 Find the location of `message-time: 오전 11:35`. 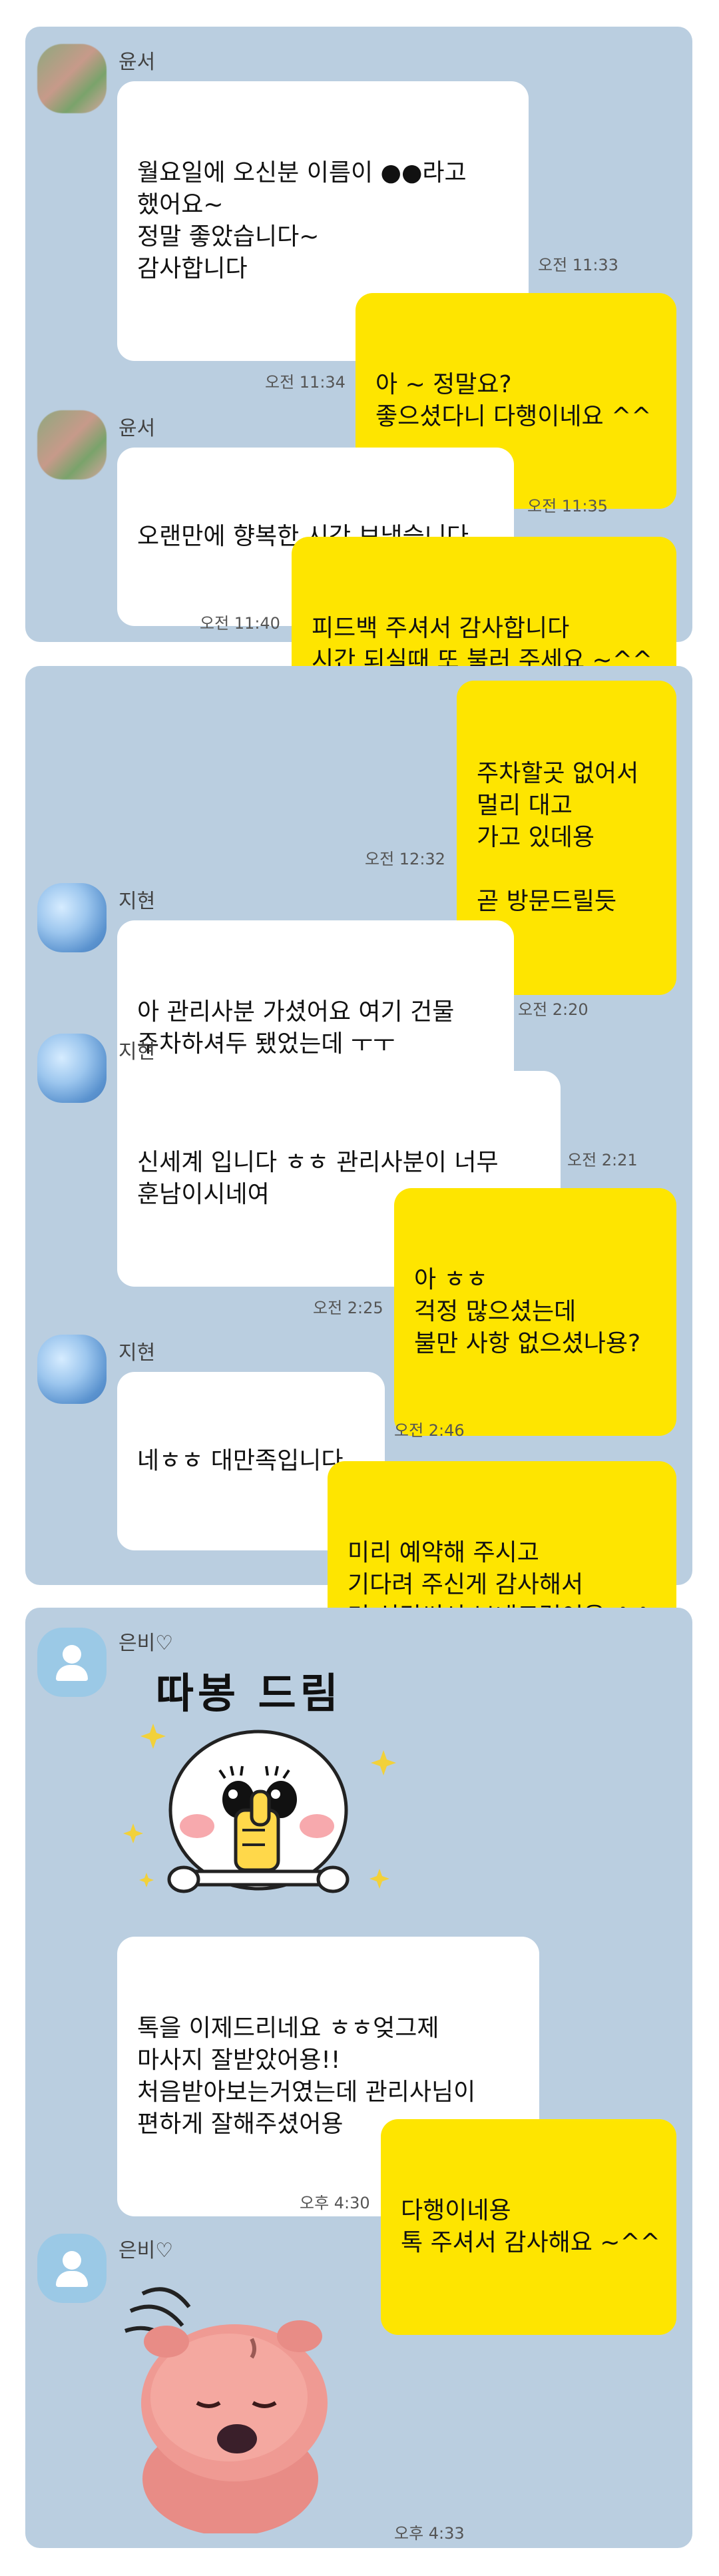

message-time: 오전 11:35 is located at coordinates (567, 506).